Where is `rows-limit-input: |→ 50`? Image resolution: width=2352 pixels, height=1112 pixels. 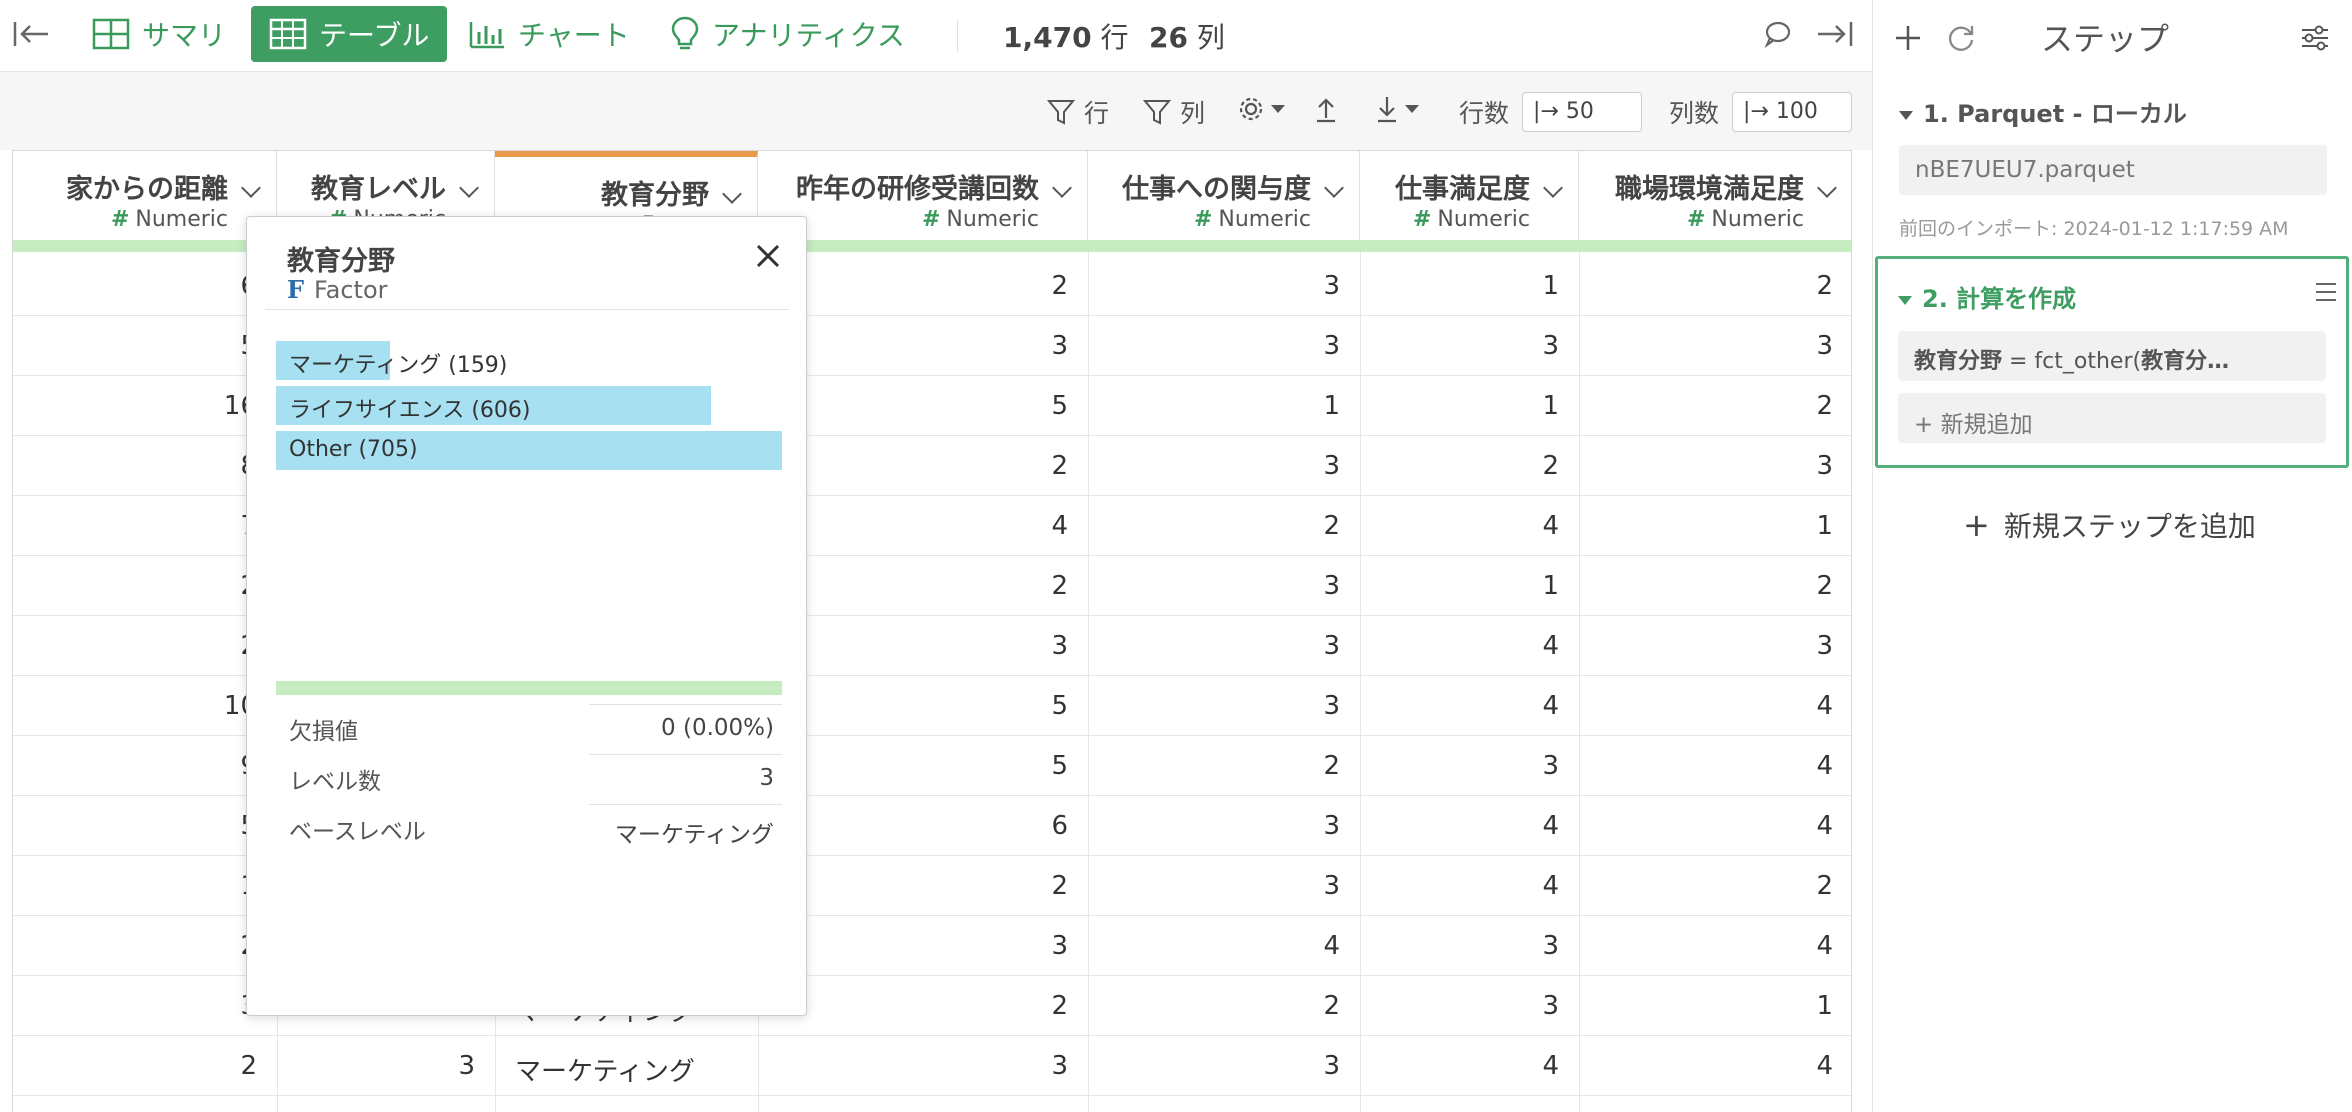
rows-limit-input: |→ 50 is located at coordinates (1582, 112).